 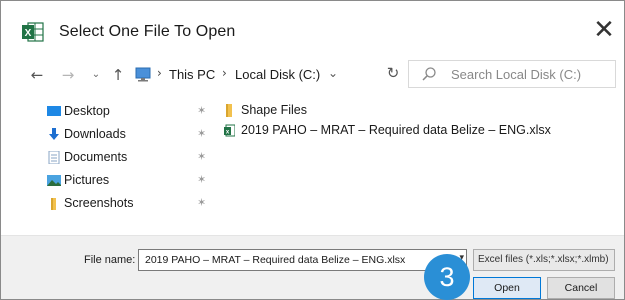 I want to click on open-button: Open, so click(x=507, y=288).